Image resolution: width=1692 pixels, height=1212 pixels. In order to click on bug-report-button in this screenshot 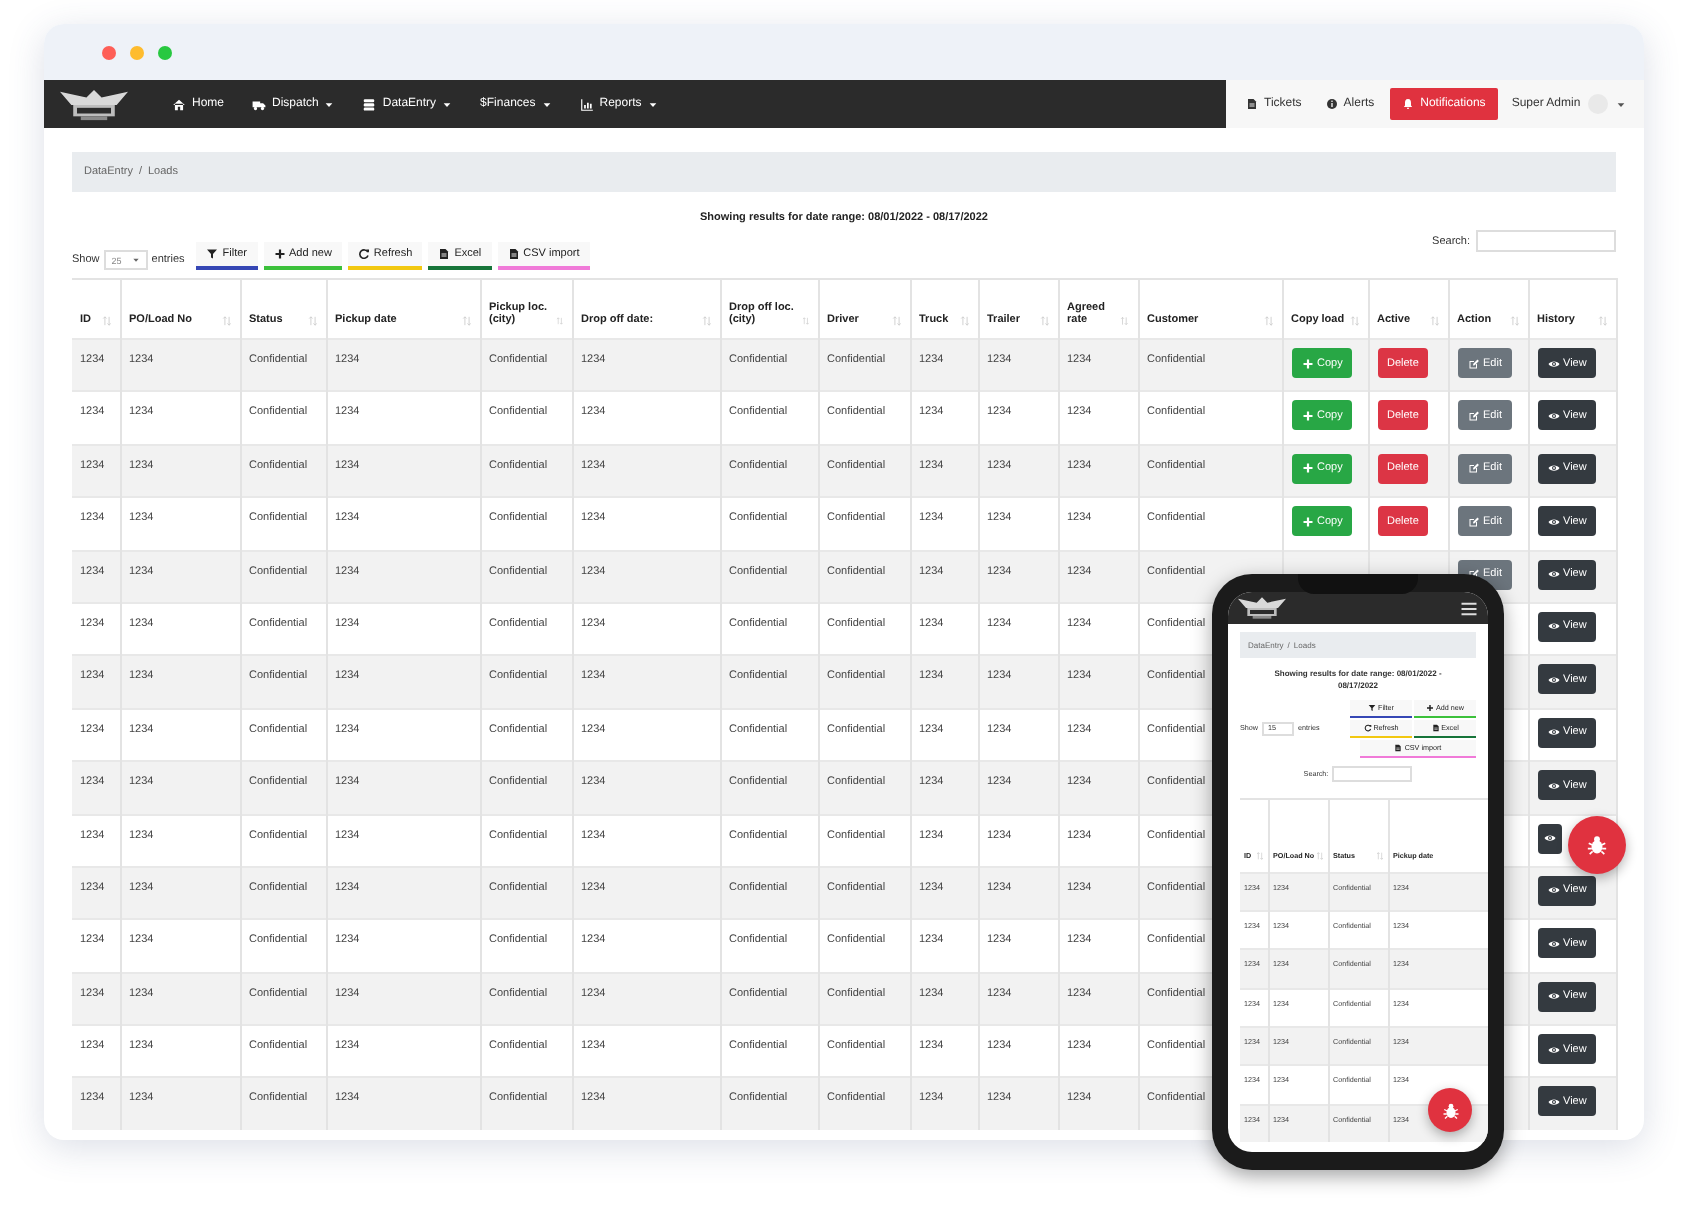, I will do `click(1450, 1110)`.